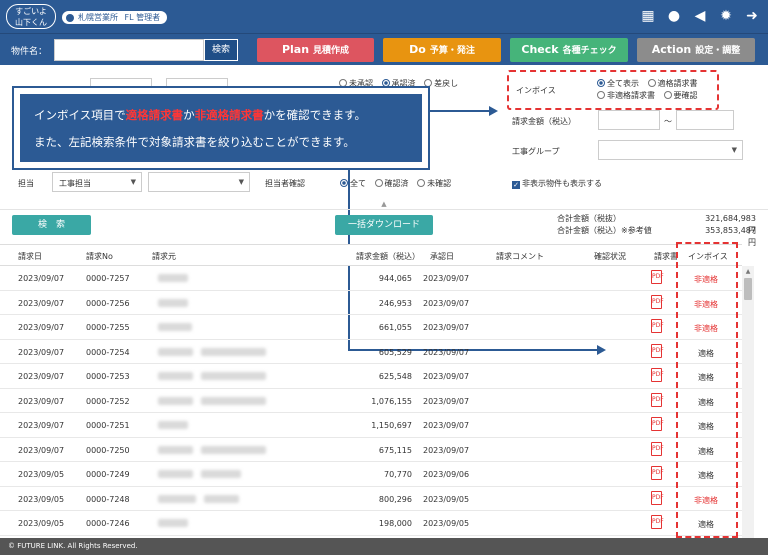  I want to click on cell-no: 0000-7254, so click(108, 352).